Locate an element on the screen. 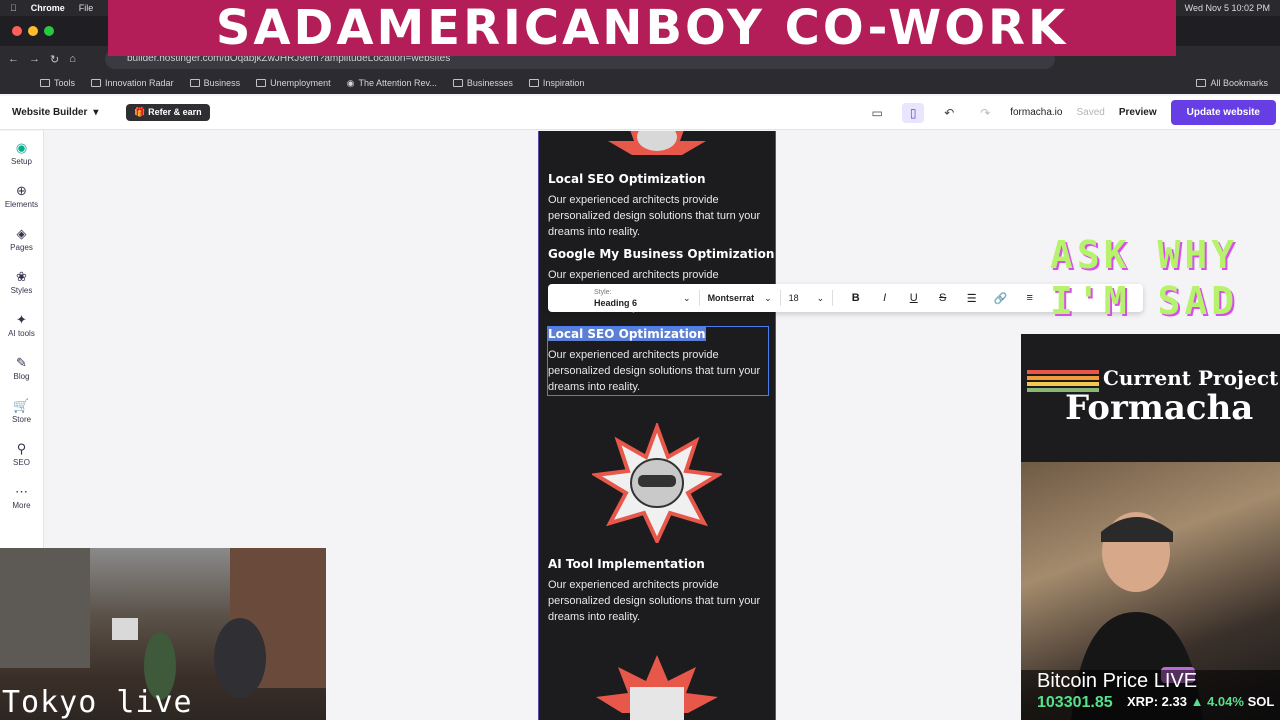  menu-file: File is located at coordinates (86, 8).